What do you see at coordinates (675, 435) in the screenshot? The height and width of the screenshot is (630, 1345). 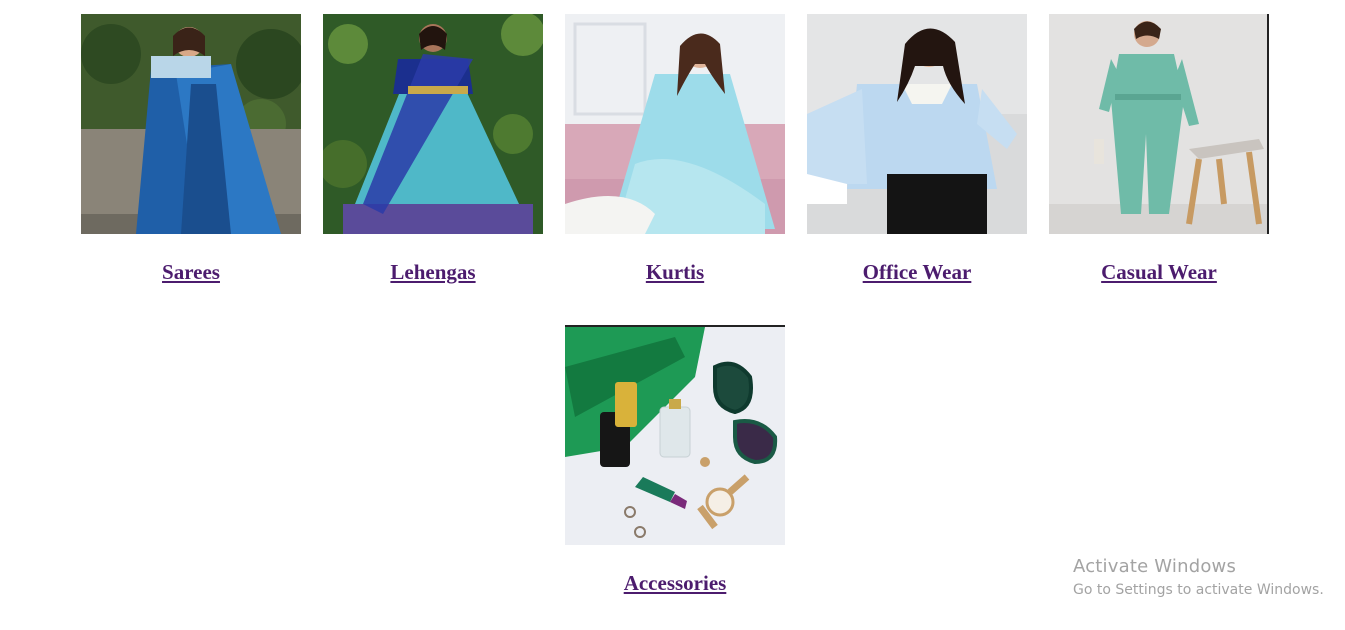 I see `accessories-photo` at bounding box center [675, 435].